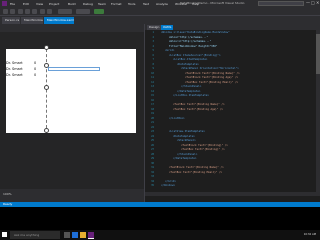 This screenshot has height=240, width=320. Describe the element at coordinates (310, 234) in the screenshot. I see `clock: 10:32 AM` at that location.